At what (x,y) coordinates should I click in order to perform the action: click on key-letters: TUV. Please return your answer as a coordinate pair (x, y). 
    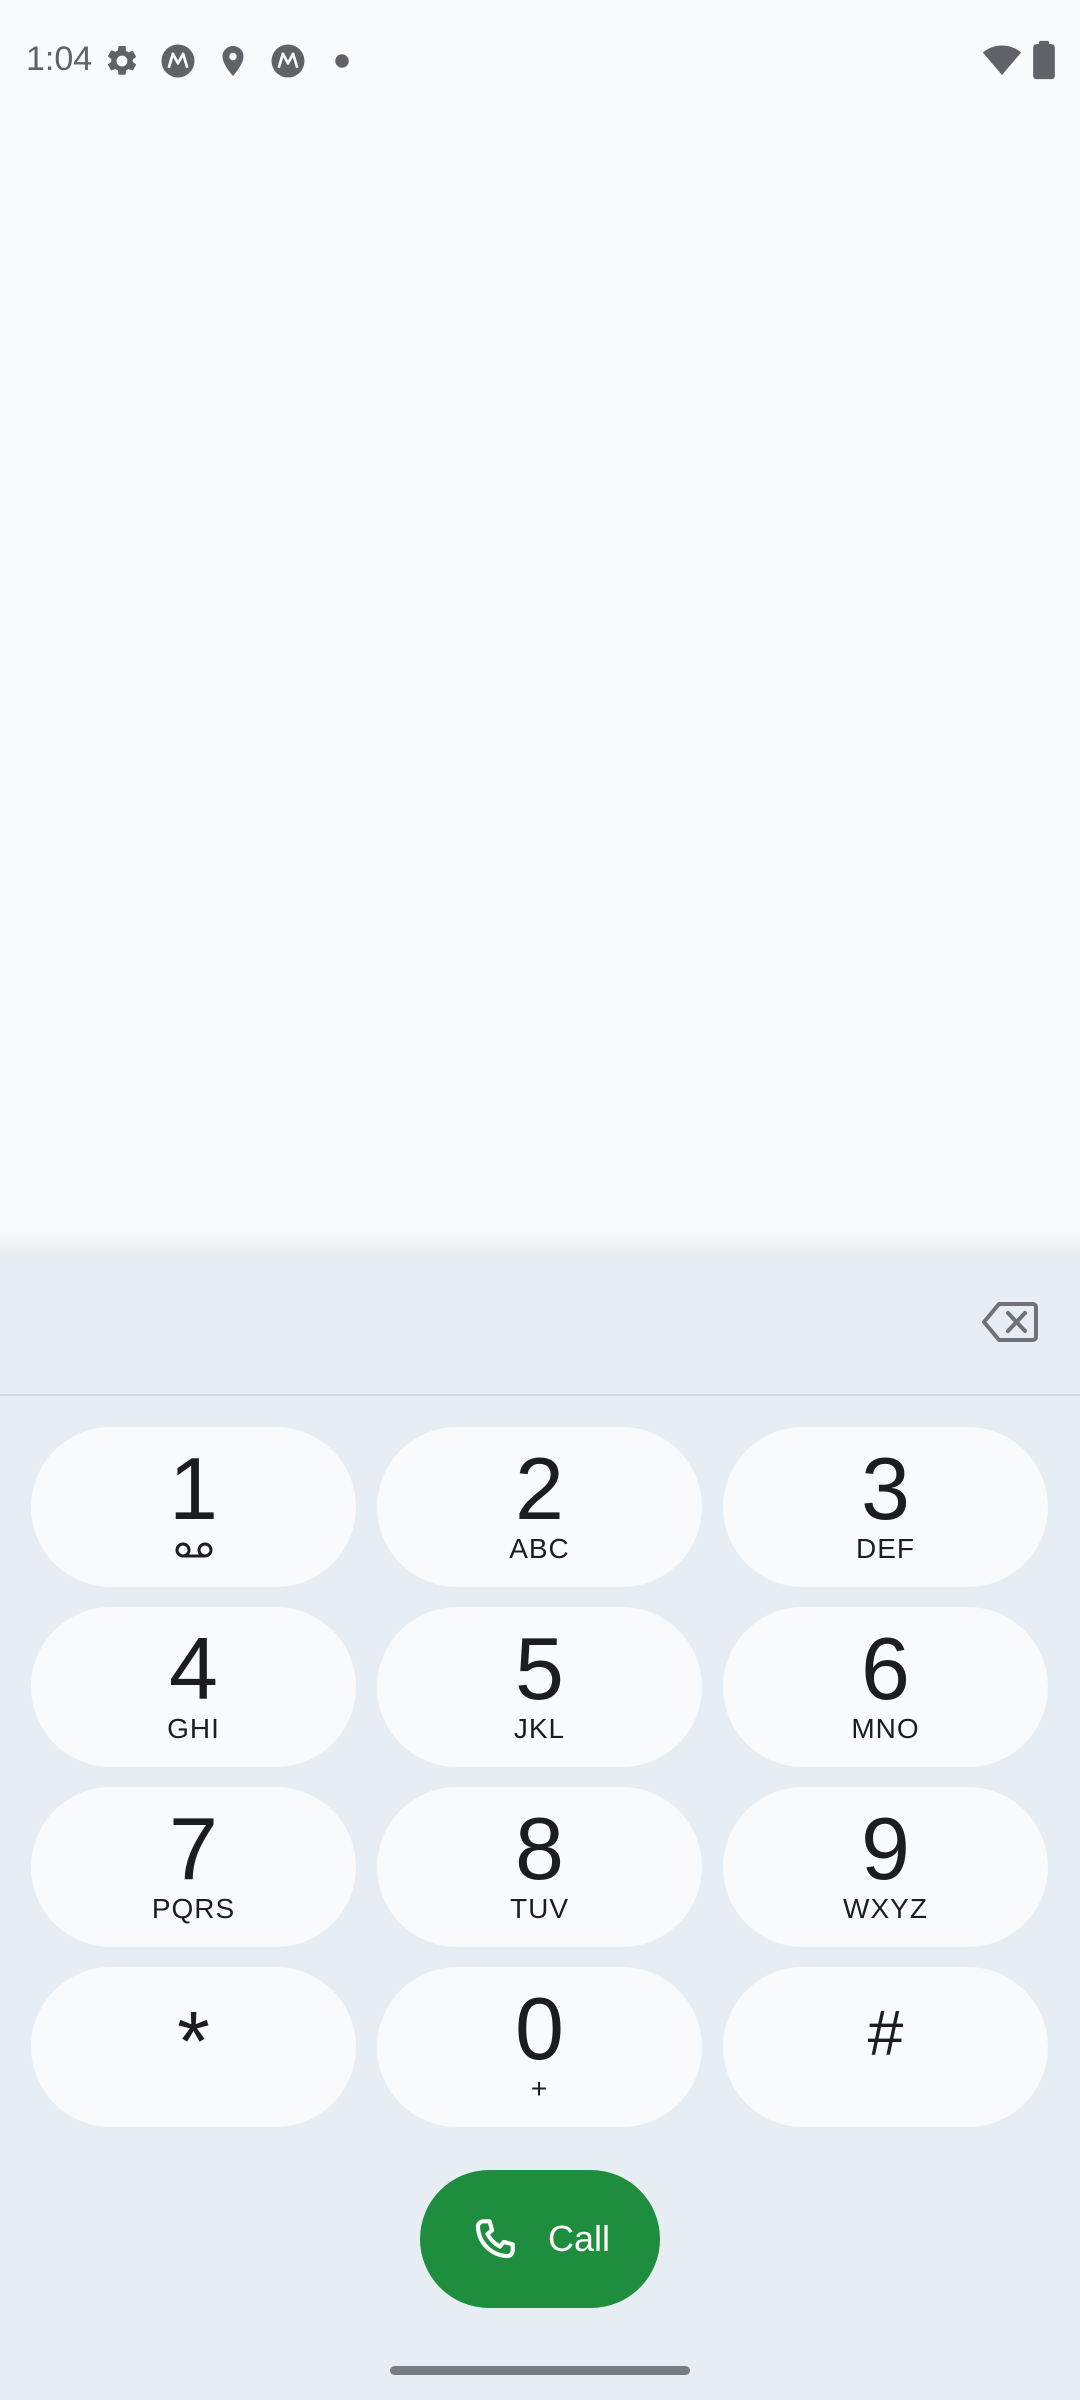
    Looking at the image, I should click on (539, 1908).